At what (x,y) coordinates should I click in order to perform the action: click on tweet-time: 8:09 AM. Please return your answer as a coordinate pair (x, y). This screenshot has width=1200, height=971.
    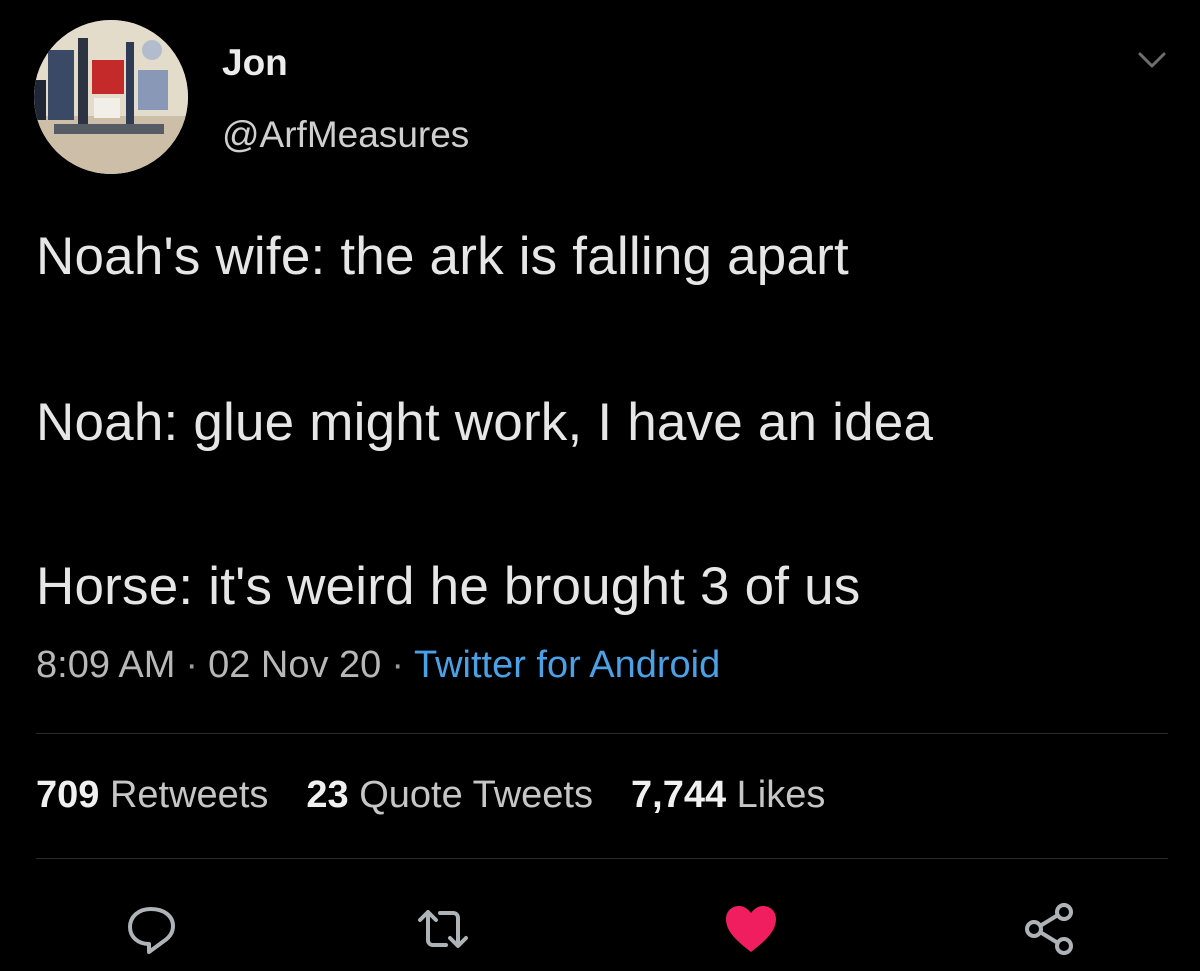
    Looking at the image, I should click on (106, 665).